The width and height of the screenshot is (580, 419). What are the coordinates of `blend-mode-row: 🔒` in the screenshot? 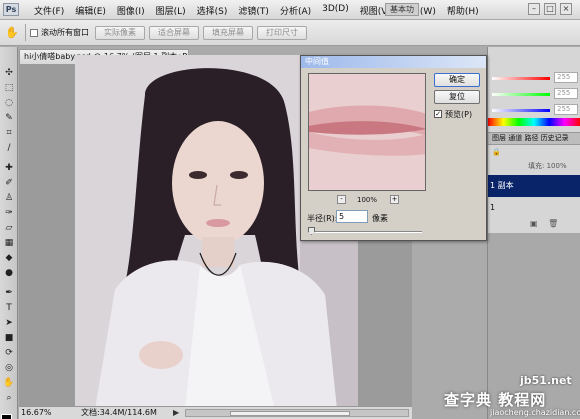 It's located at (534, 153).